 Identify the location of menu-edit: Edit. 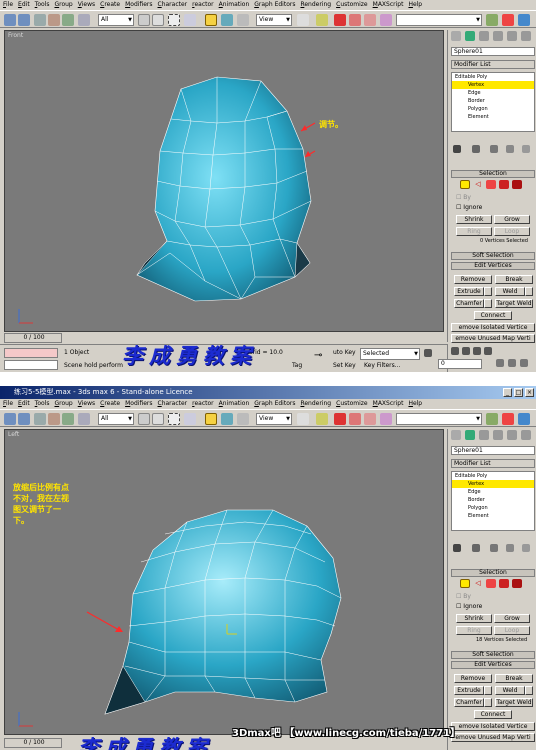
(24, 5).